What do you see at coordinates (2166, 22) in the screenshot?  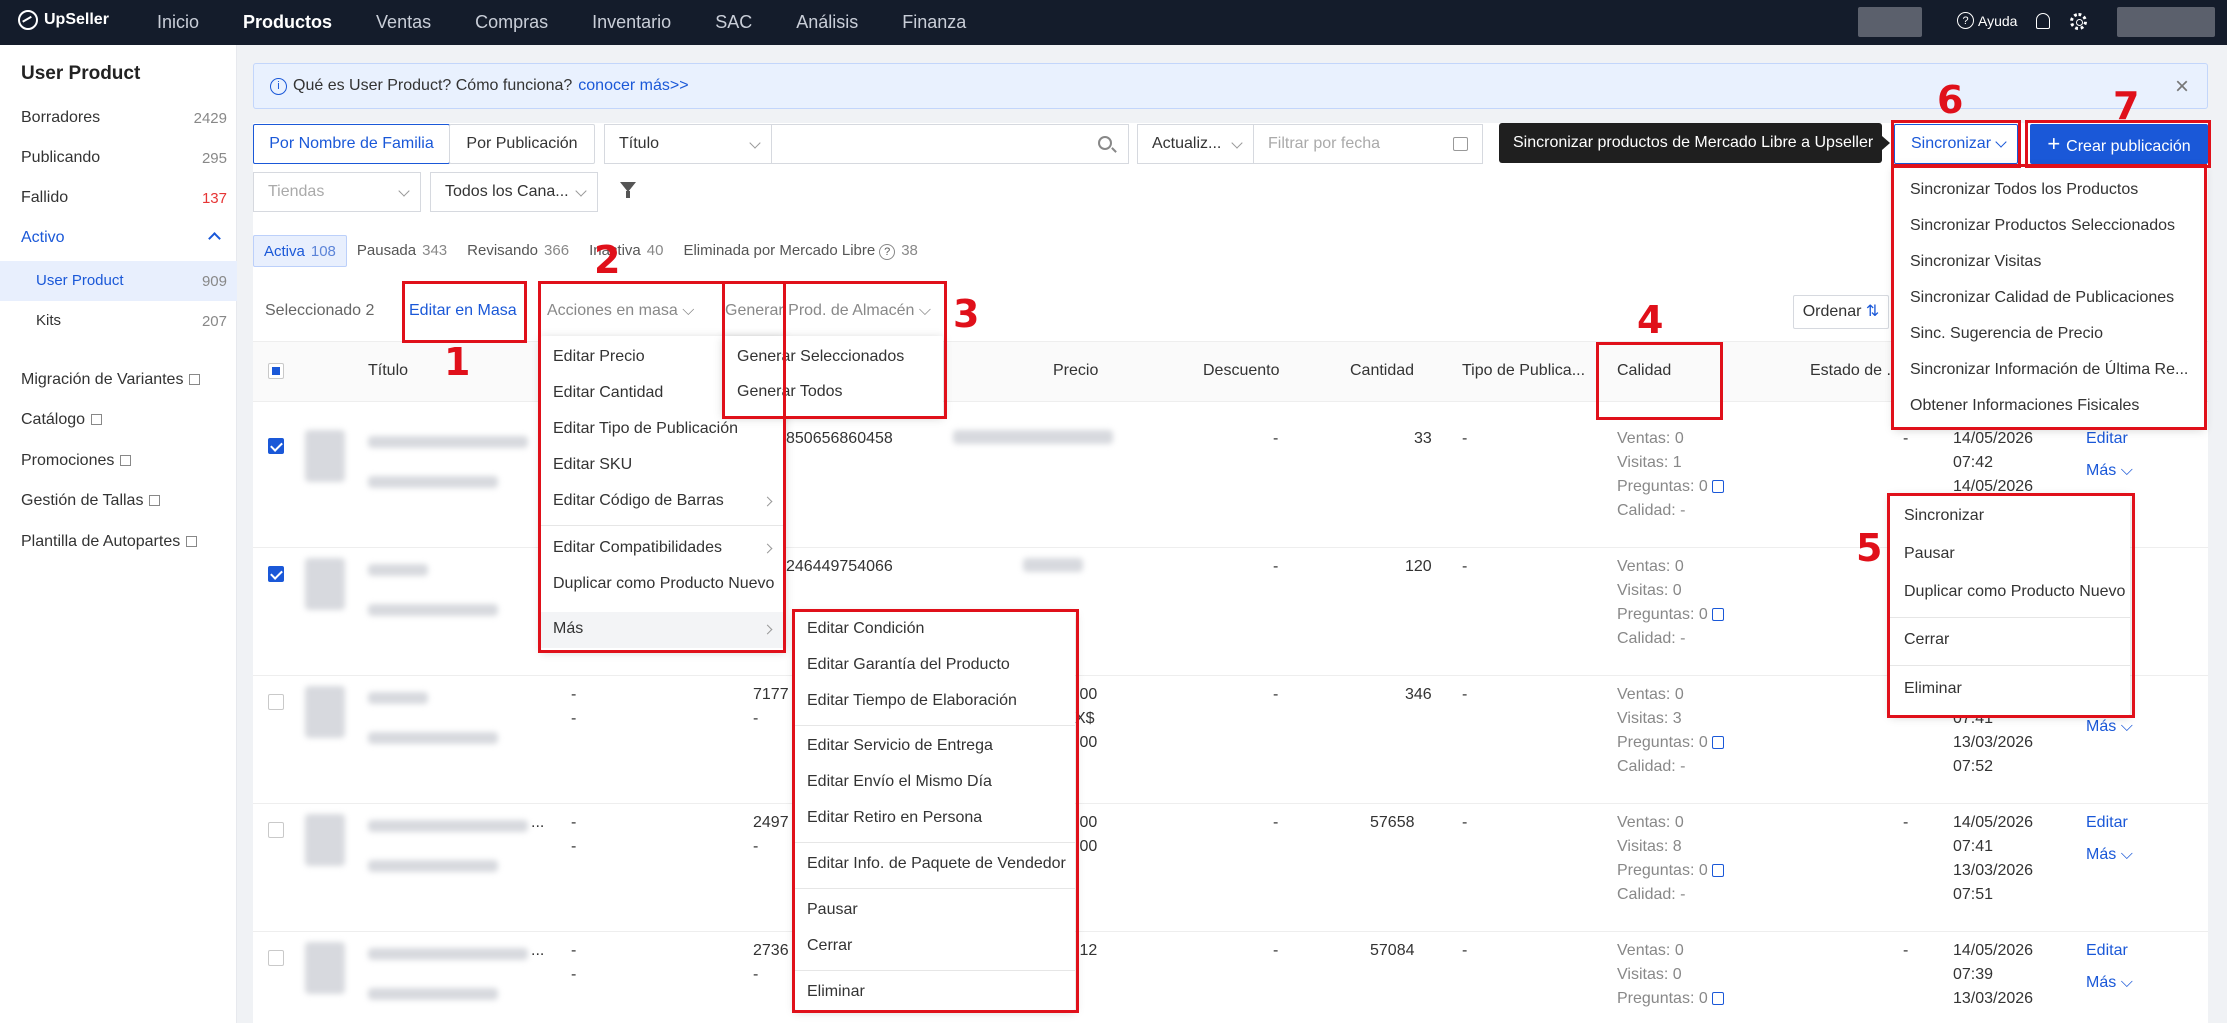 I see `user-account` at bounding box center [2166, 22].